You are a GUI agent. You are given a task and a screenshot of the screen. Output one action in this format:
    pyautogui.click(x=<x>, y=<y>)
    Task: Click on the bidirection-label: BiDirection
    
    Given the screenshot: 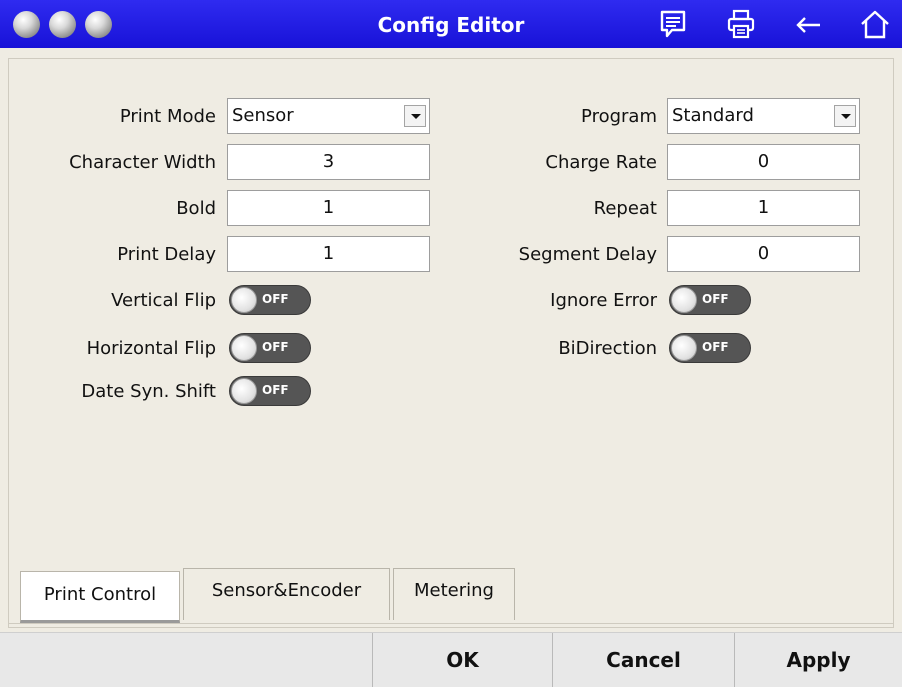 What is the action you would take?
    pyautogui.click(x=607, y=348)
    